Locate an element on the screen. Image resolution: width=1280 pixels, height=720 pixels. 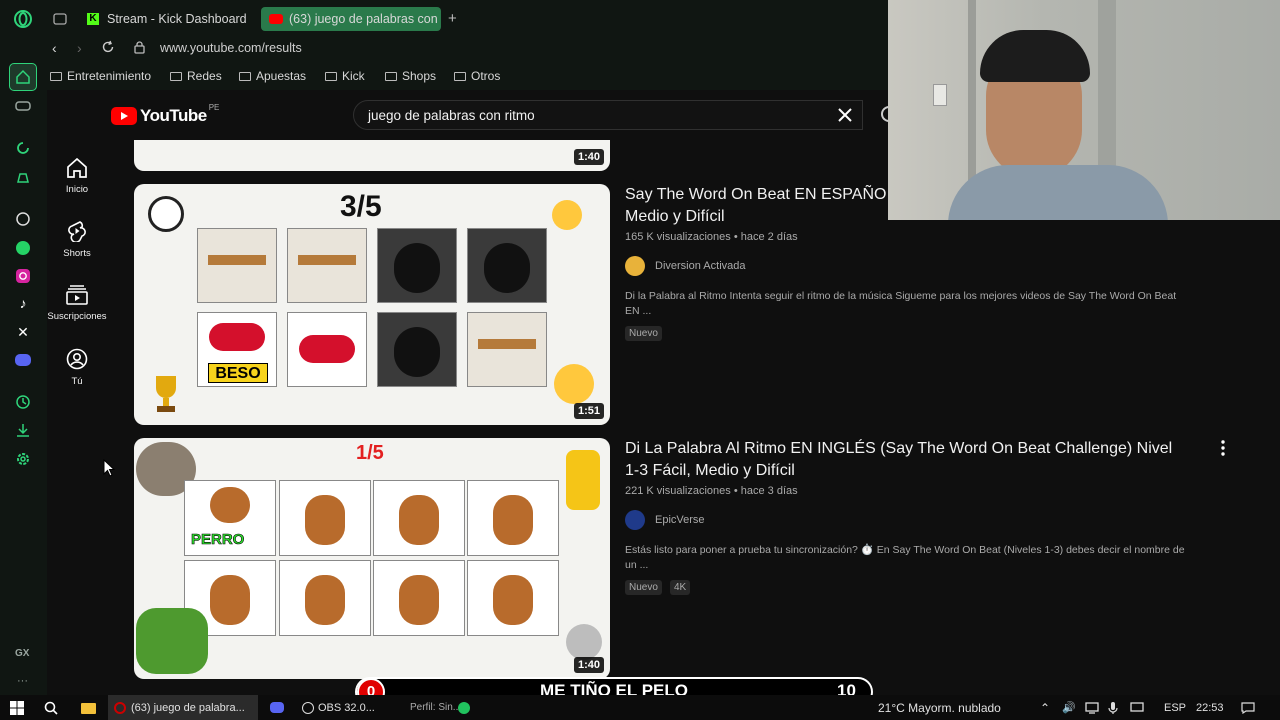
new-tab-button: + is located at coordinates (452, 18).